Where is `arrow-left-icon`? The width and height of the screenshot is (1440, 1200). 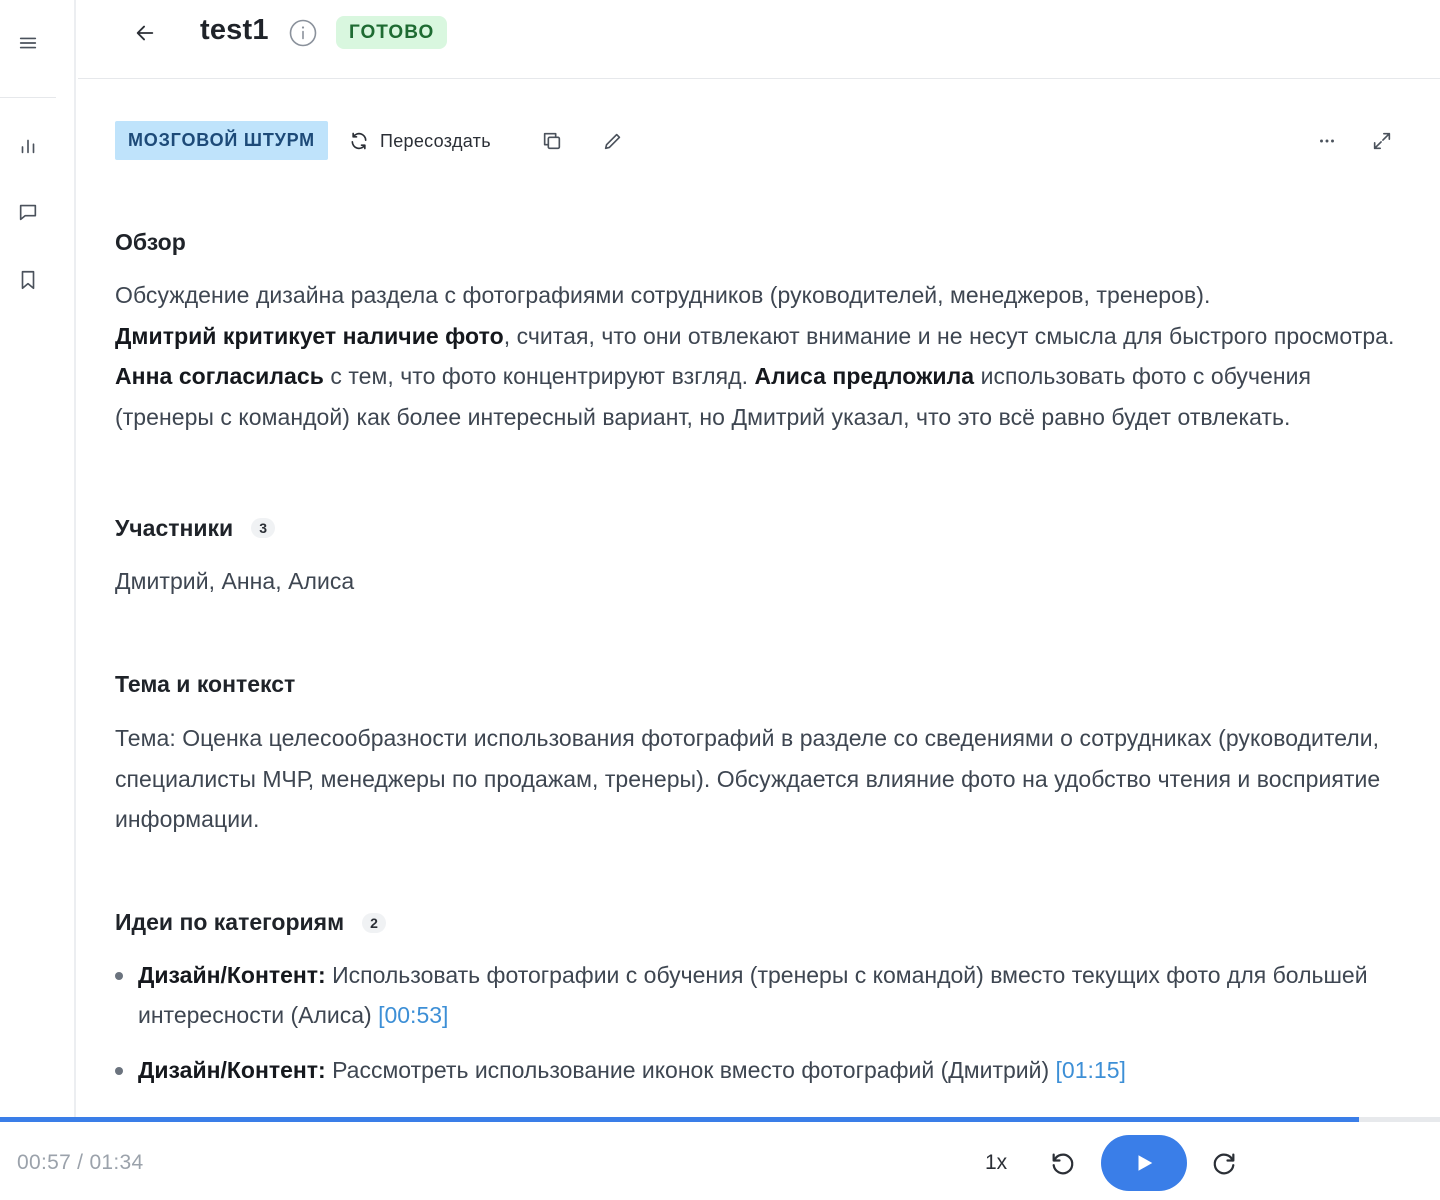 arrow-left-icon is located at coordinates (145, 33).